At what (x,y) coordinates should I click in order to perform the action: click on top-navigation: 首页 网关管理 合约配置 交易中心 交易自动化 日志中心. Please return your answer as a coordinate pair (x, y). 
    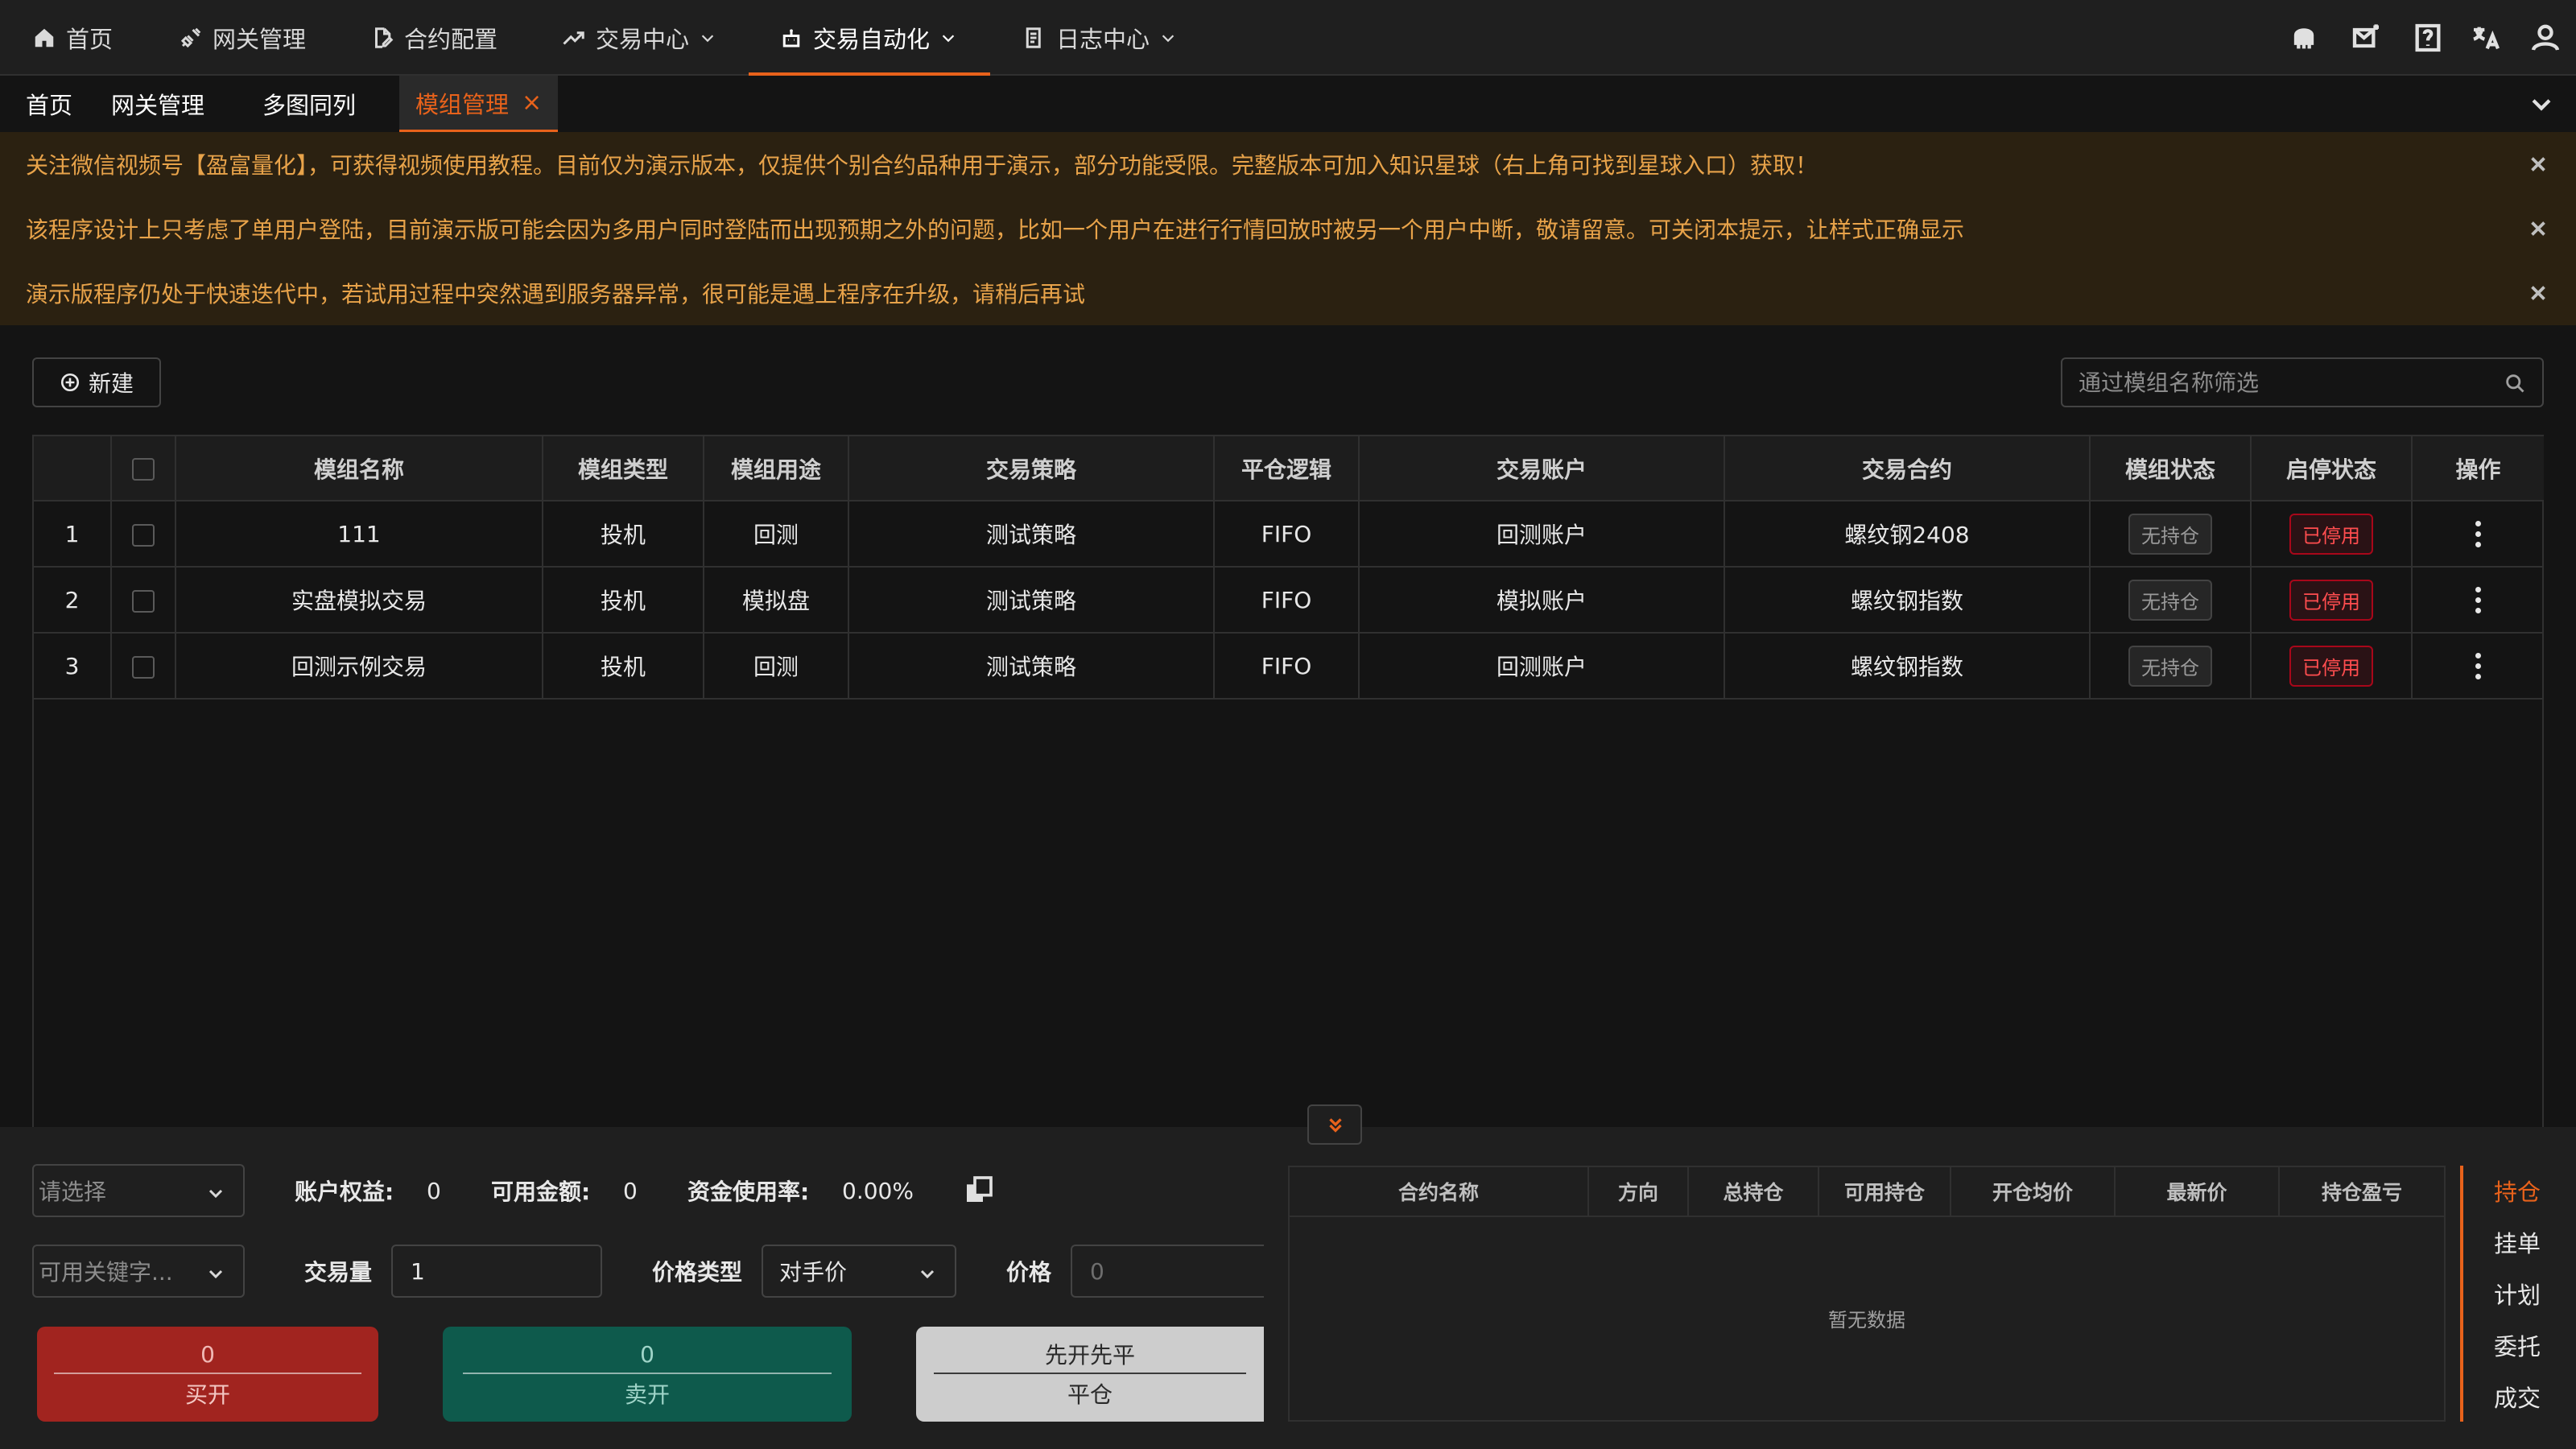
    Looking at the image, I should click on (1288, 38).